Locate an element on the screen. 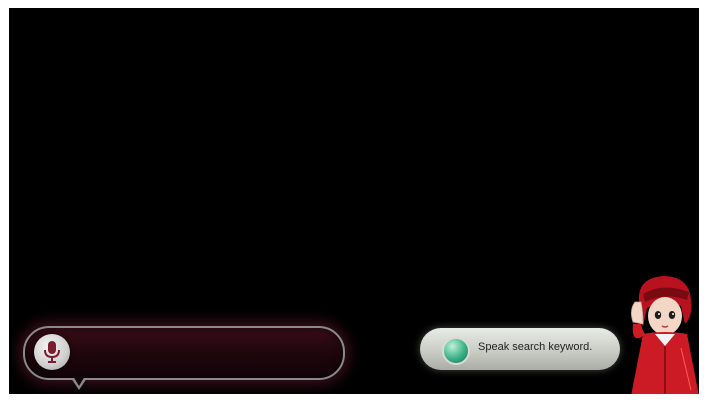 The image size is (708, 401). voice-input-bar is located at coordinates (184, 358).